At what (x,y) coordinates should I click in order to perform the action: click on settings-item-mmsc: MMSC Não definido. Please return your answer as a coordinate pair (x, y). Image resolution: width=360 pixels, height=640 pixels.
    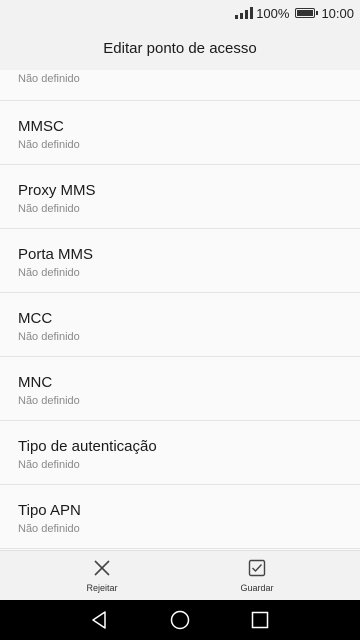
    Looking at the image, I should click on (180, 133).